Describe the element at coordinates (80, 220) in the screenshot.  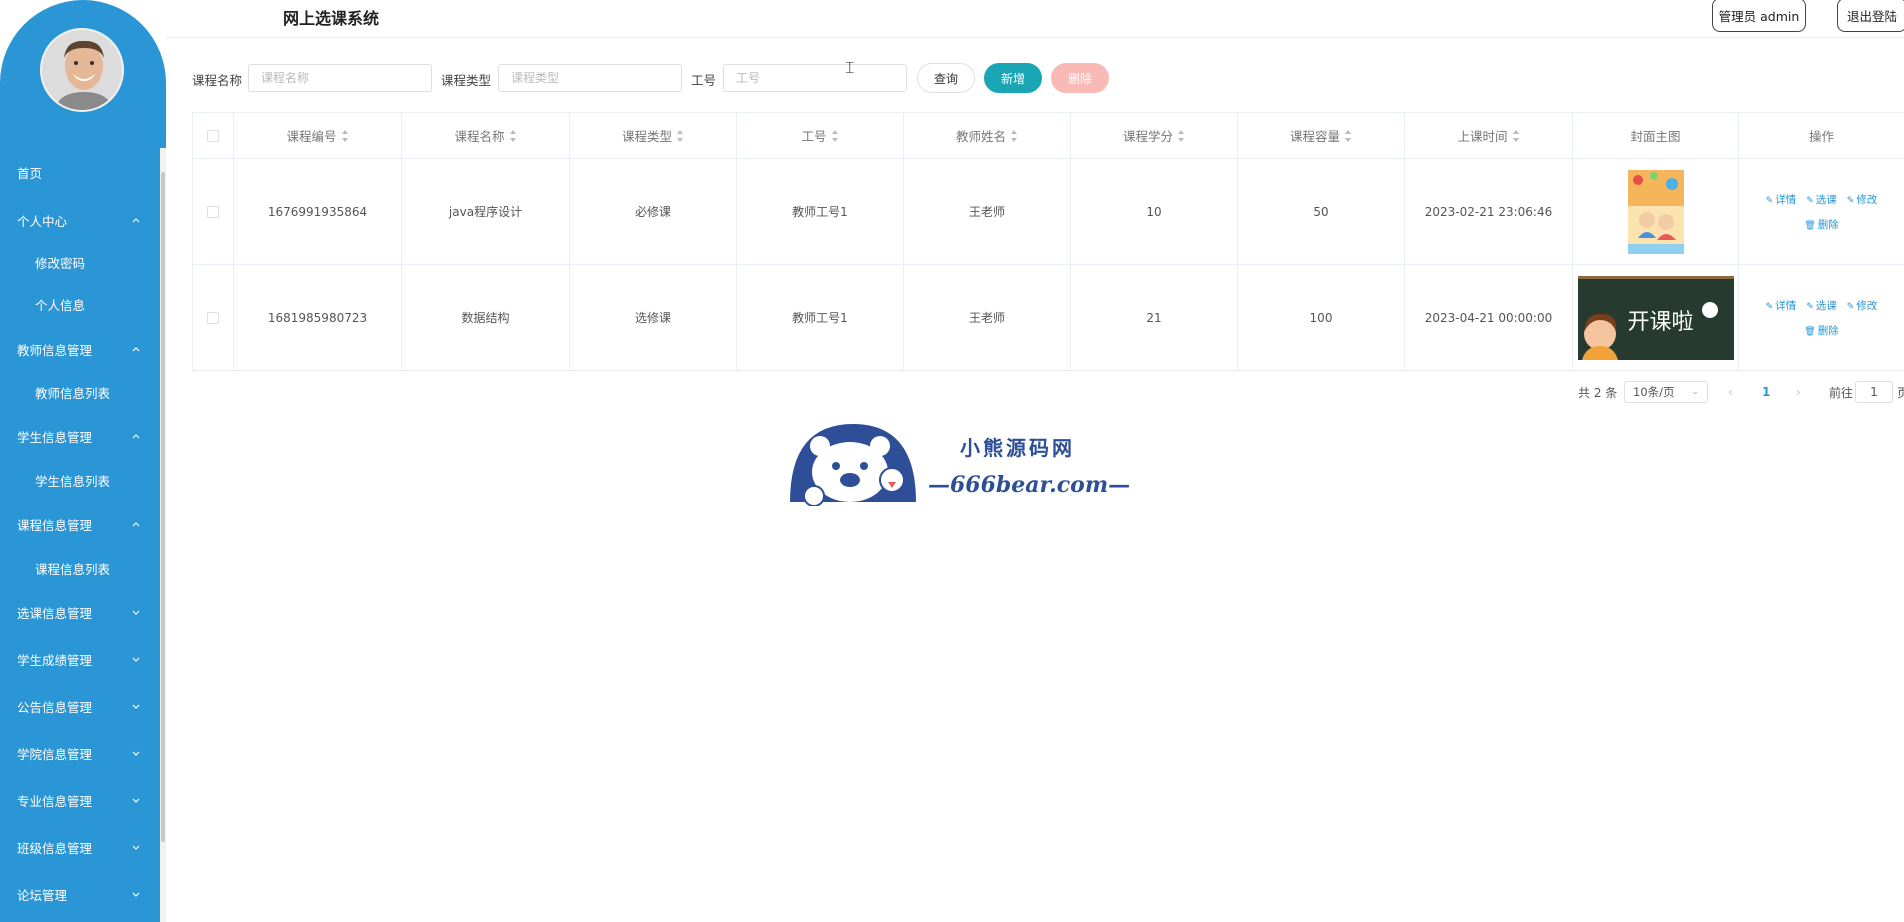
I see `sidebar-item-personal-center: 个人中心` at that location.